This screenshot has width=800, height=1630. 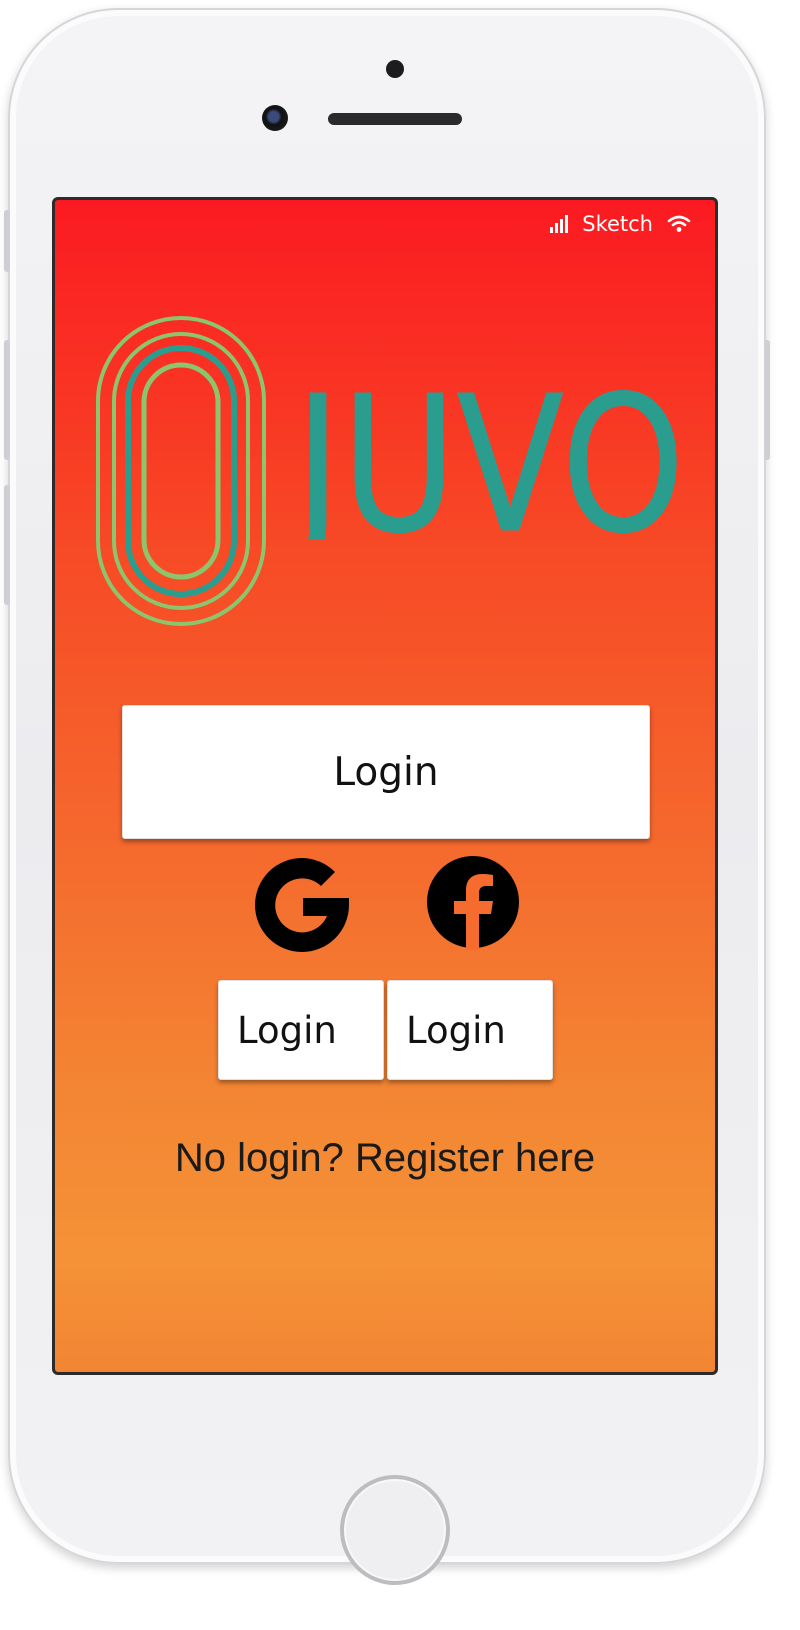 I want to click on mute-switch, so click(x=7, y=241).